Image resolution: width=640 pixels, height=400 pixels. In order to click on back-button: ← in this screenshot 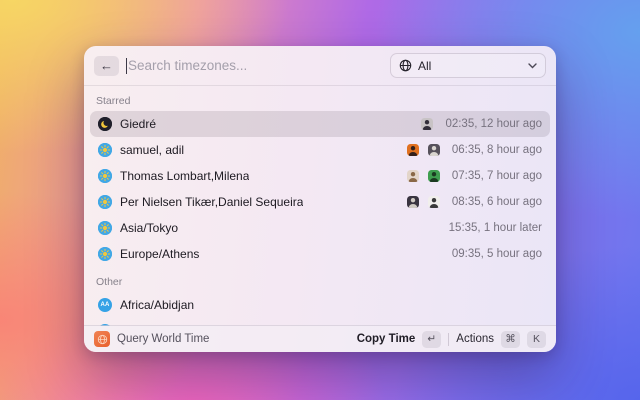, I will do `click(106, 65)`.